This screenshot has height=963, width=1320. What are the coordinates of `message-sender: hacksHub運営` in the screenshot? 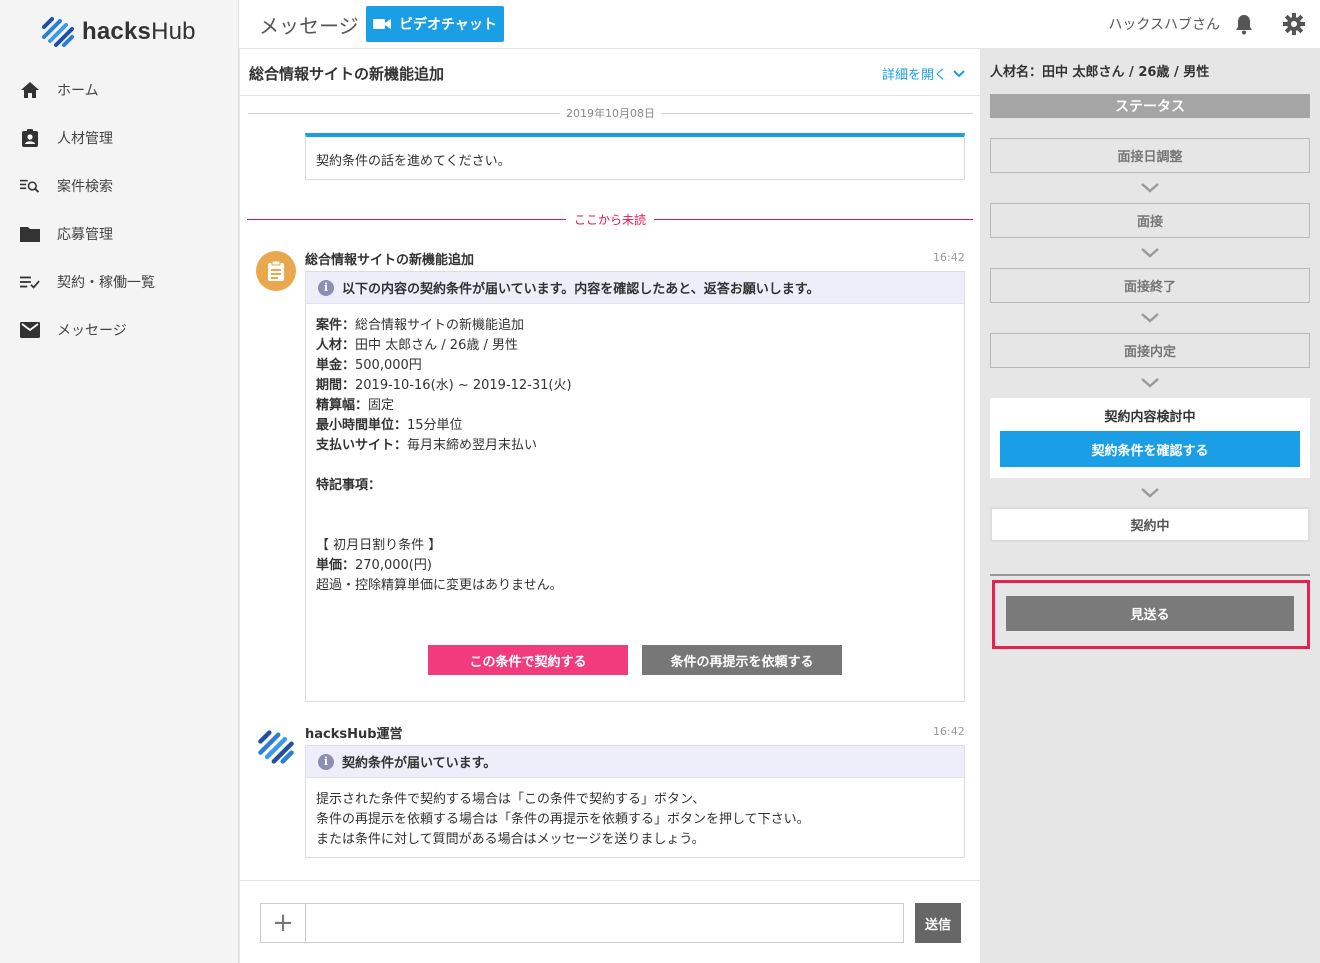 It's located at (354, 734).